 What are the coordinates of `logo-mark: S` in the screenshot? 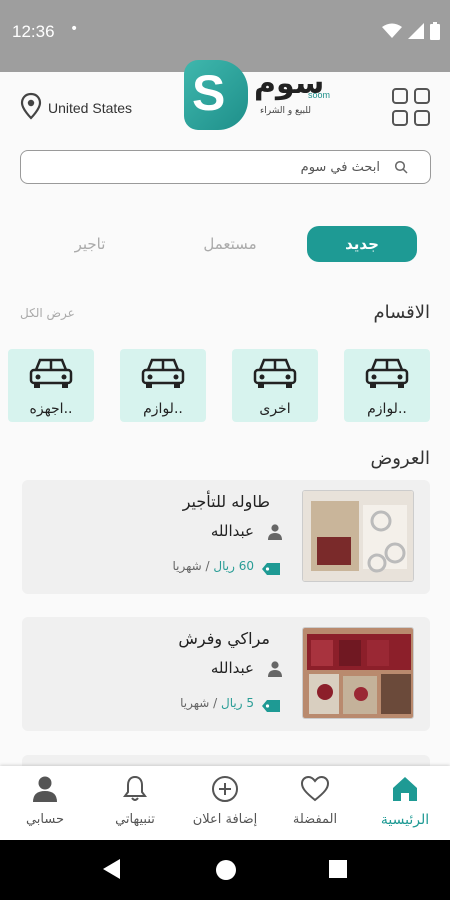 It's located at (216, 95).